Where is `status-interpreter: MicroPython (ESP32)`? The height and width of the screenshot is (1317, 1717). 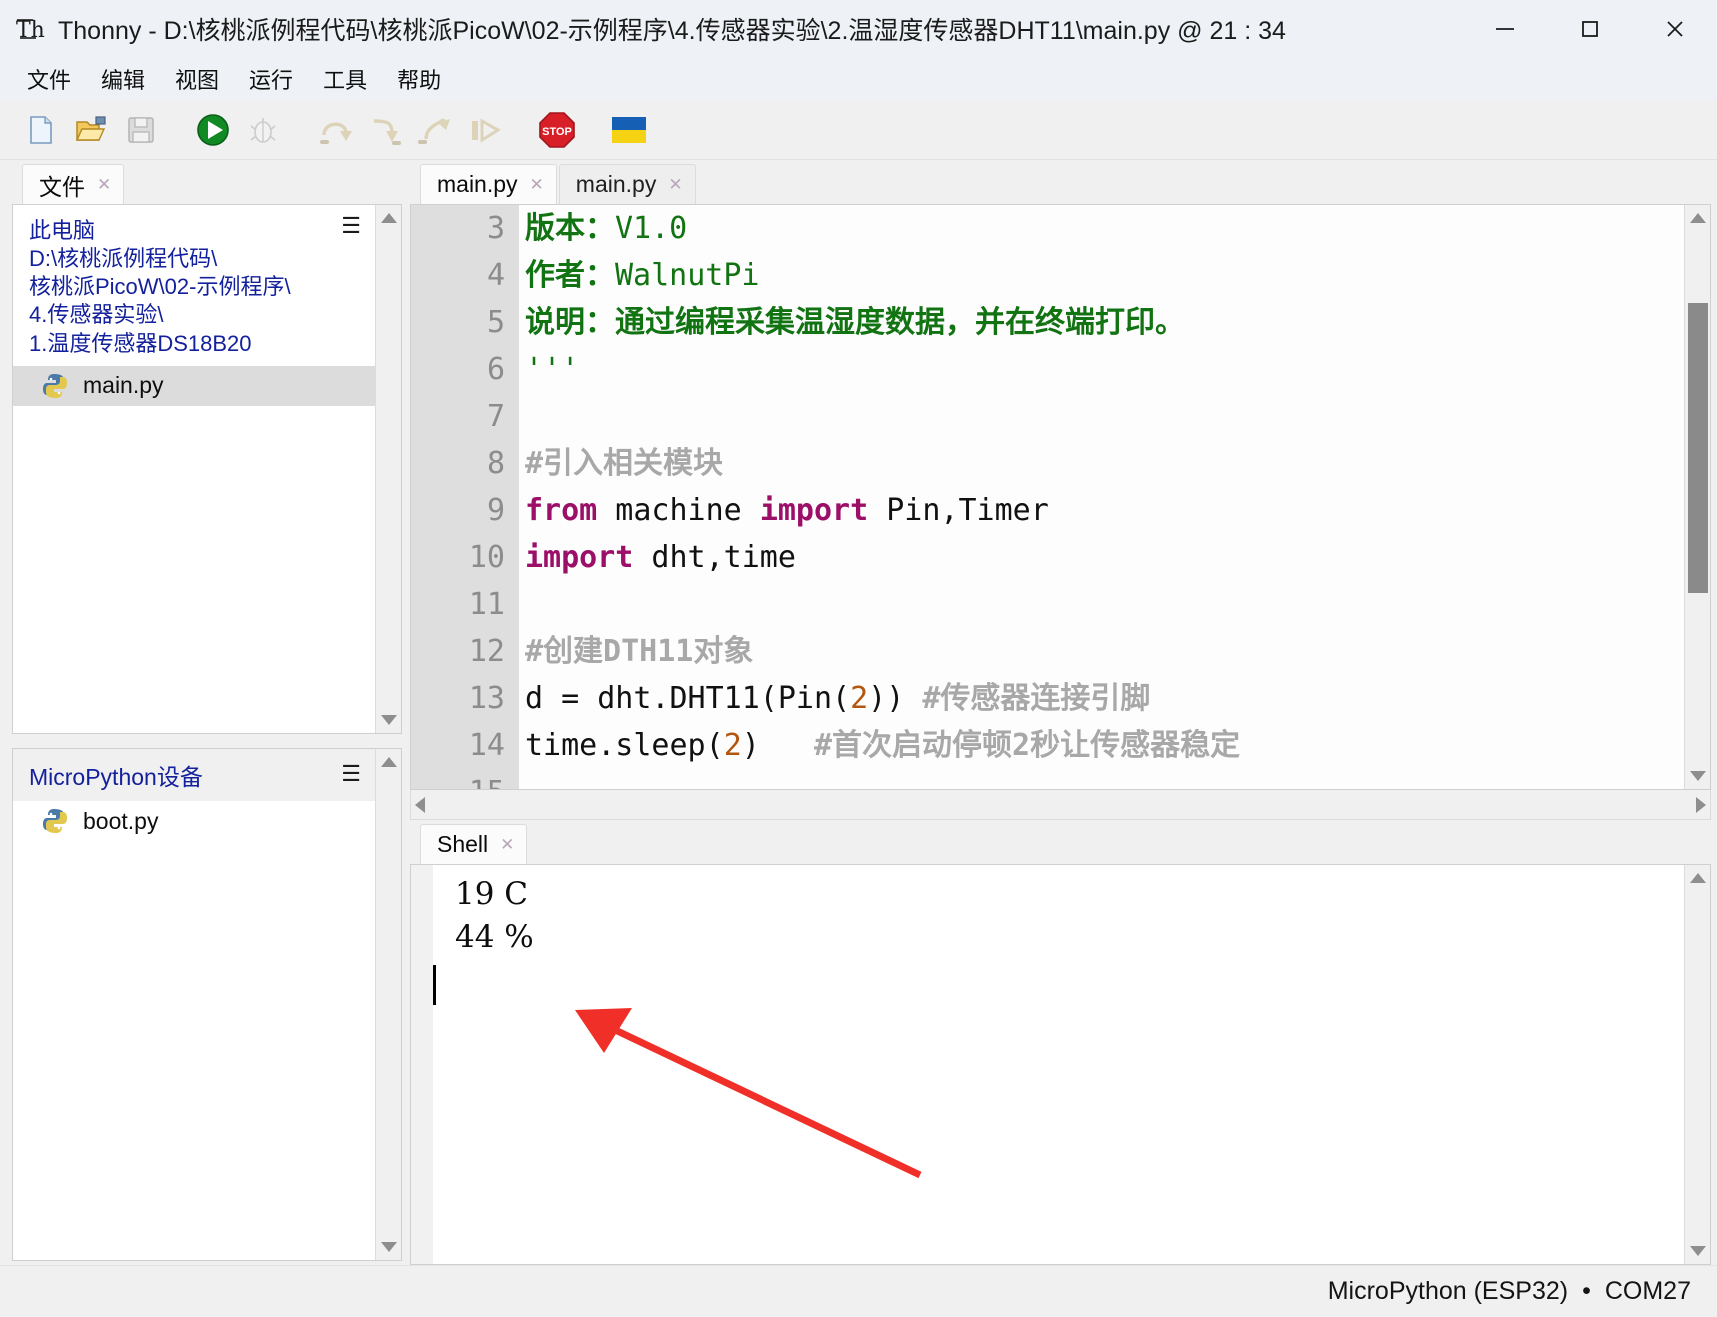 status-interpreter: MicroPython (ESP32) is located at coordinates (1448, 1291).